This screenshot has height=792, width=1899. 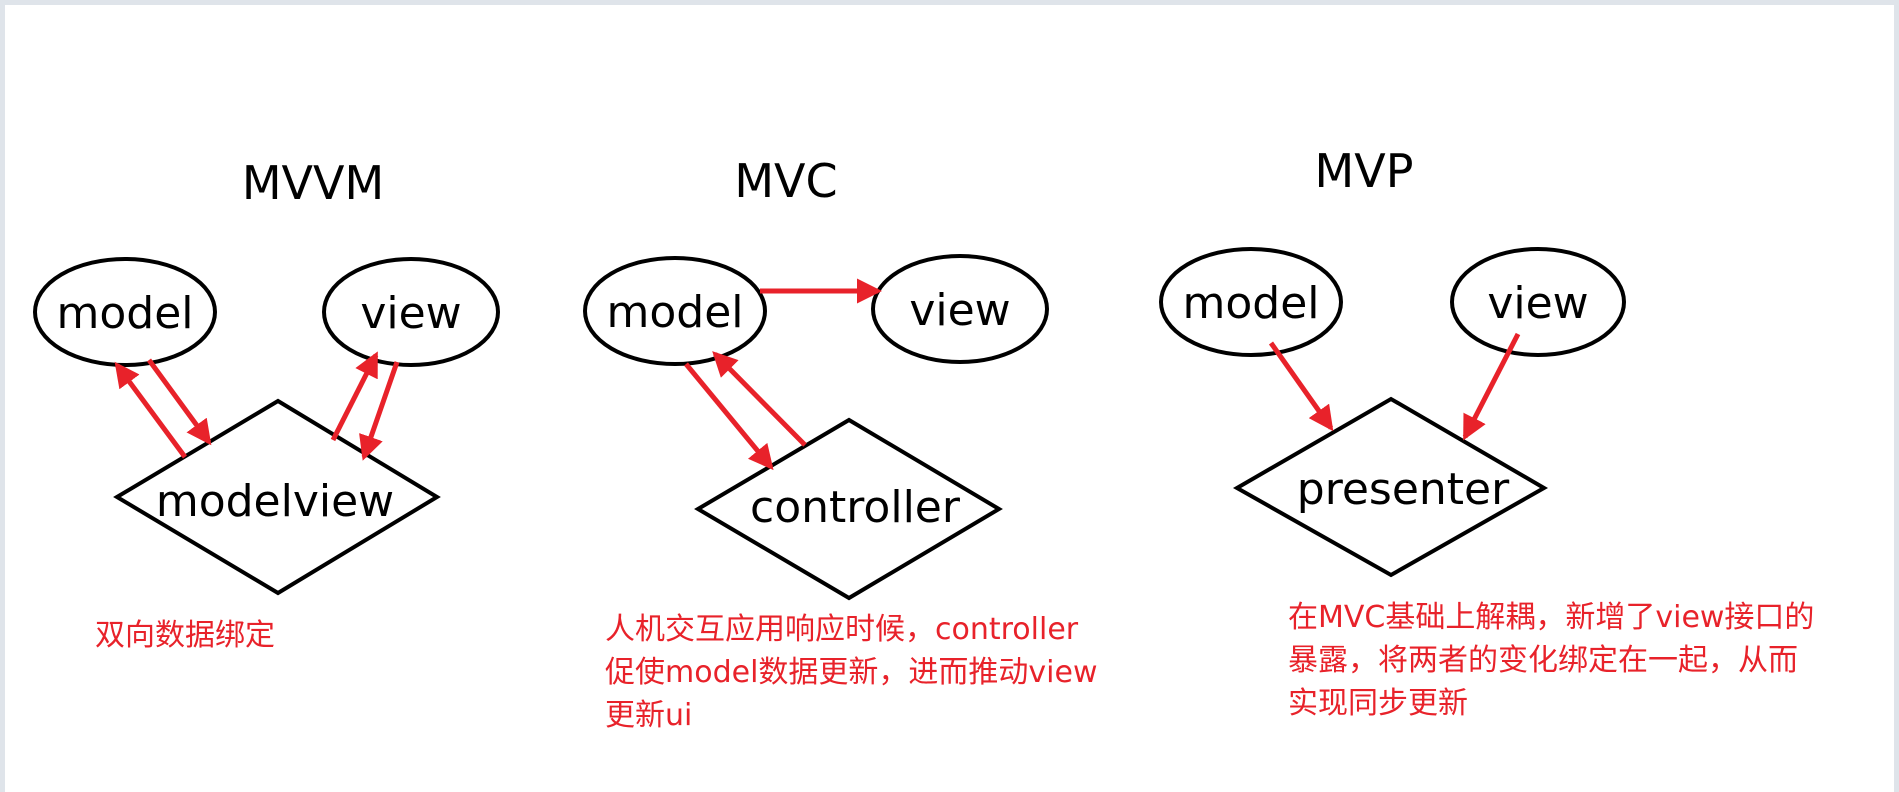 What do you see at coordinates (379, 411) in the screenshot?
I see `mvvm-arrow-view-to-modelview` at bounding box center [379, 411].